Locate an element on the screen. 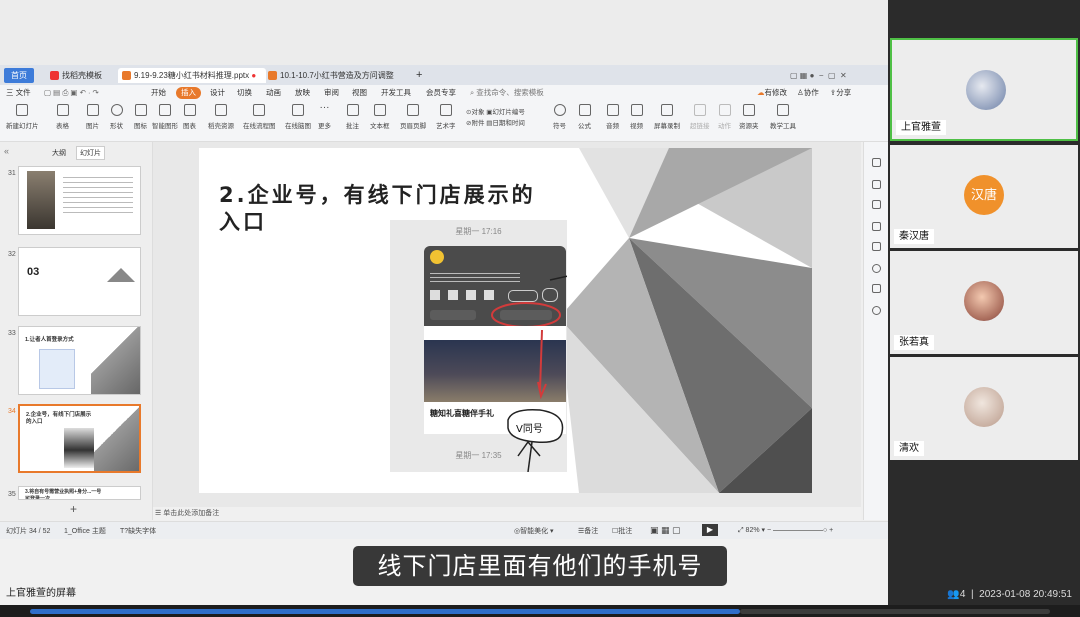 Image resolution: width=1080 pixels, height=617 pixels. collab-button: ♙协作 is located at coordinates (808, 93).